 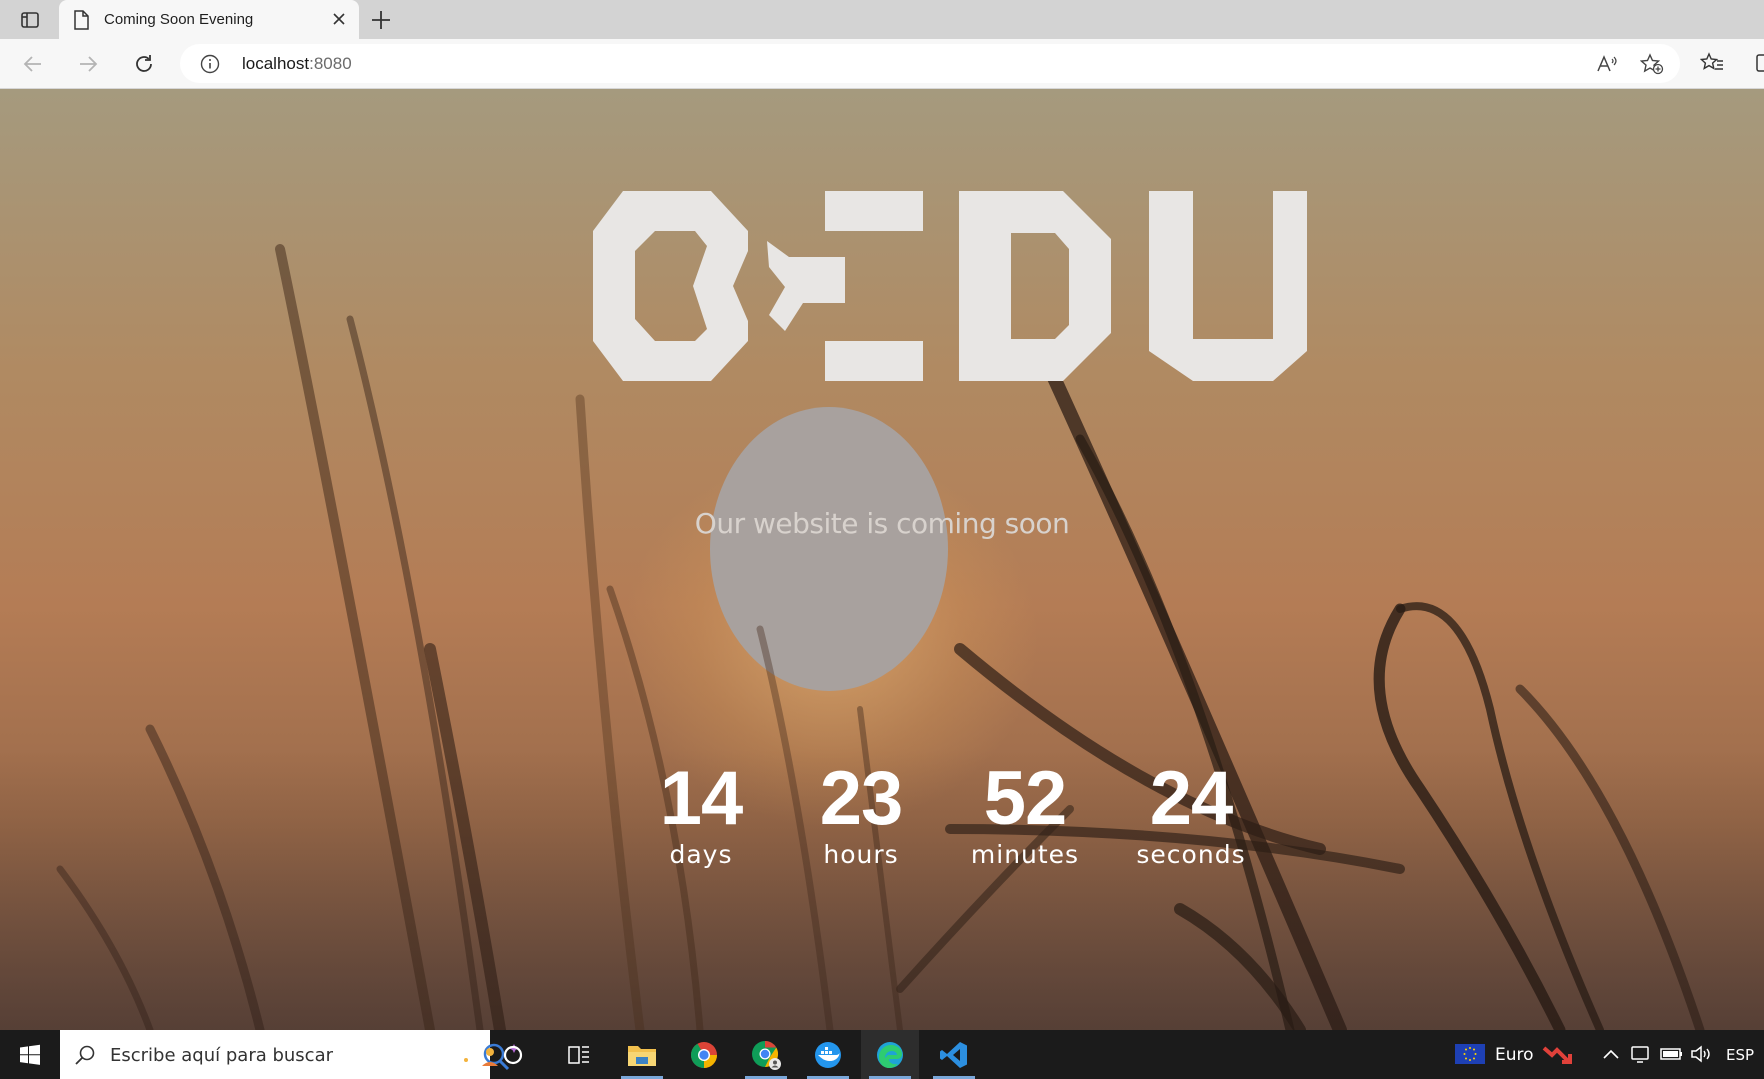 I want to click on network-icon, so click(x=1641, y=1056).